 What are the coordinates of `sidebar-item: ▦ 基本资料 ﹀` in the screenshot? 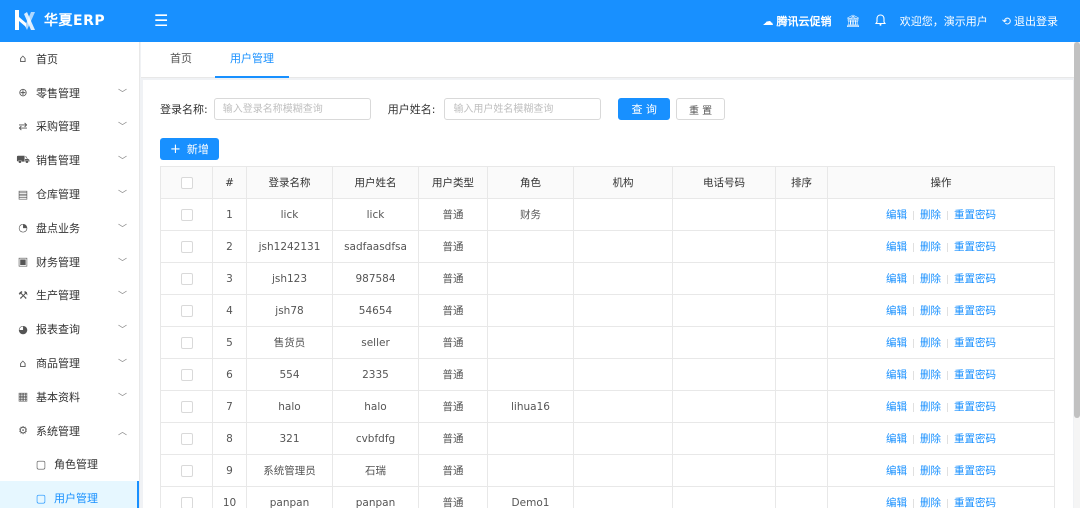 It's located at (69, 397).